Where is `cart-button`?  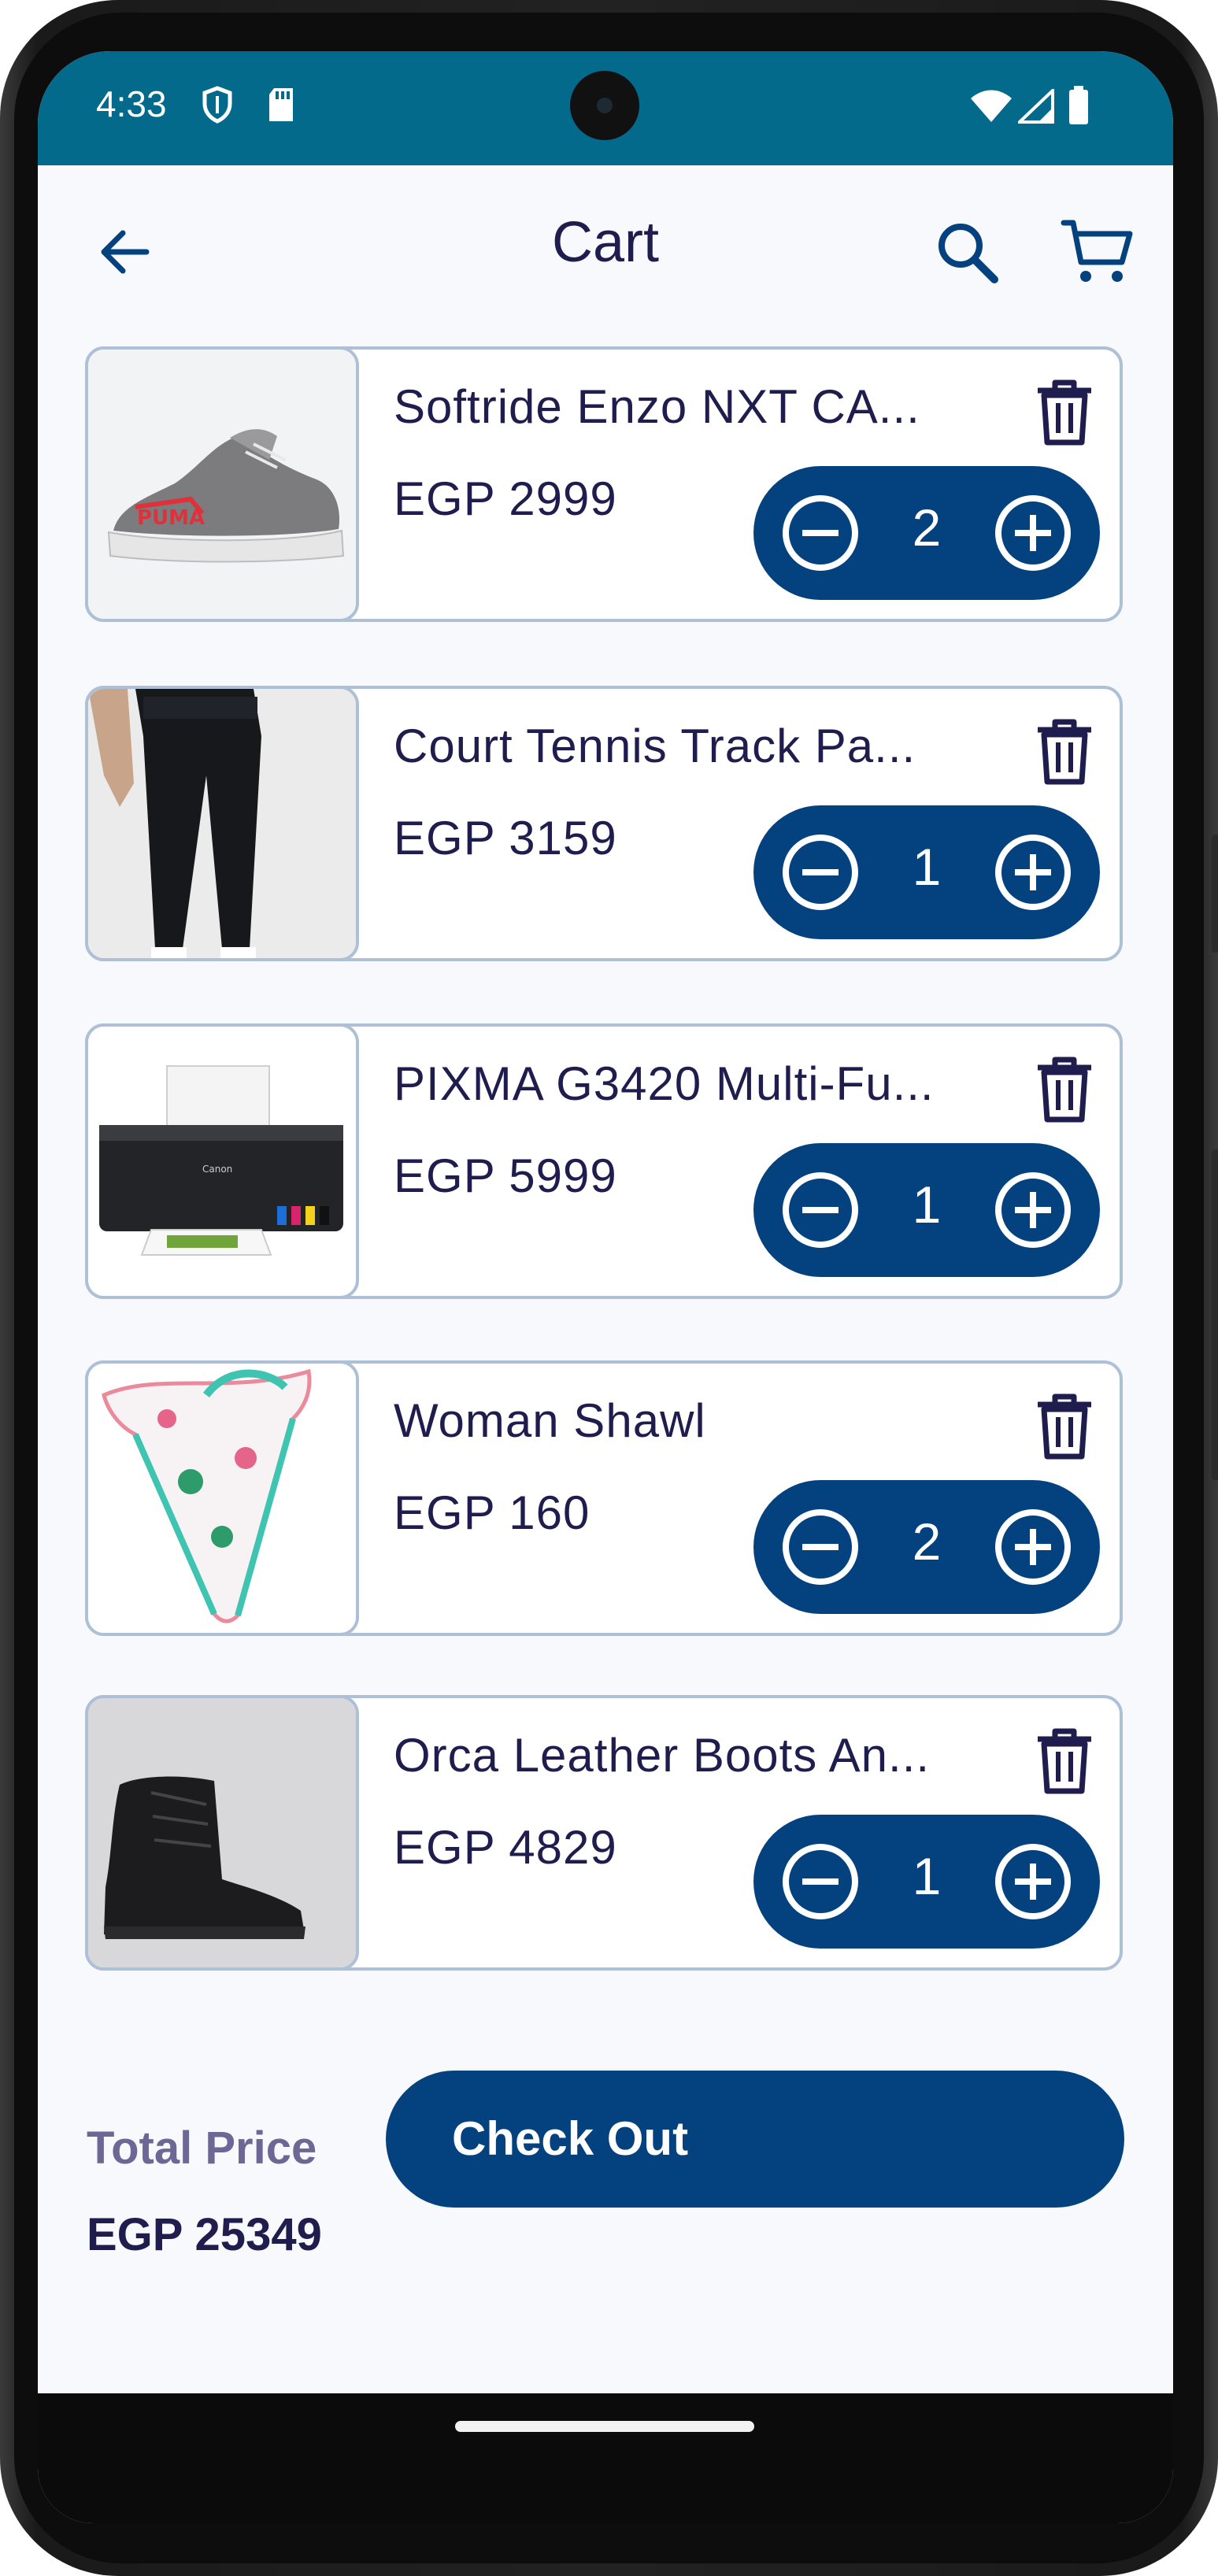
cart-button is located at coordinates (1097, 252).